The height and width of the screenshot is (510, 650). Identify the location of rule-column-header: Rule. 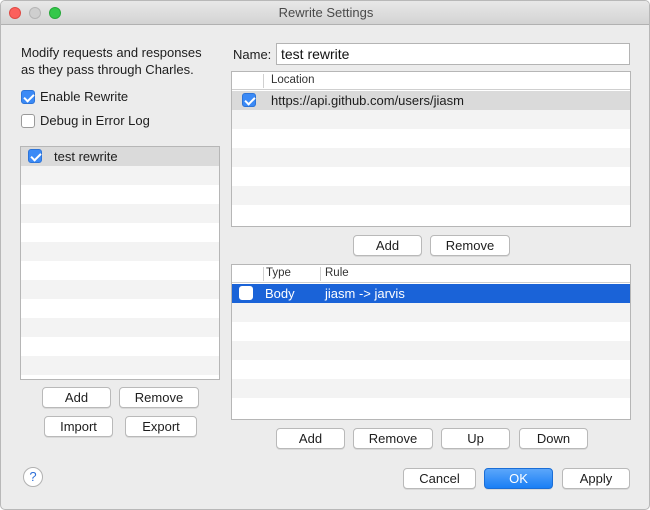
(337, 273).